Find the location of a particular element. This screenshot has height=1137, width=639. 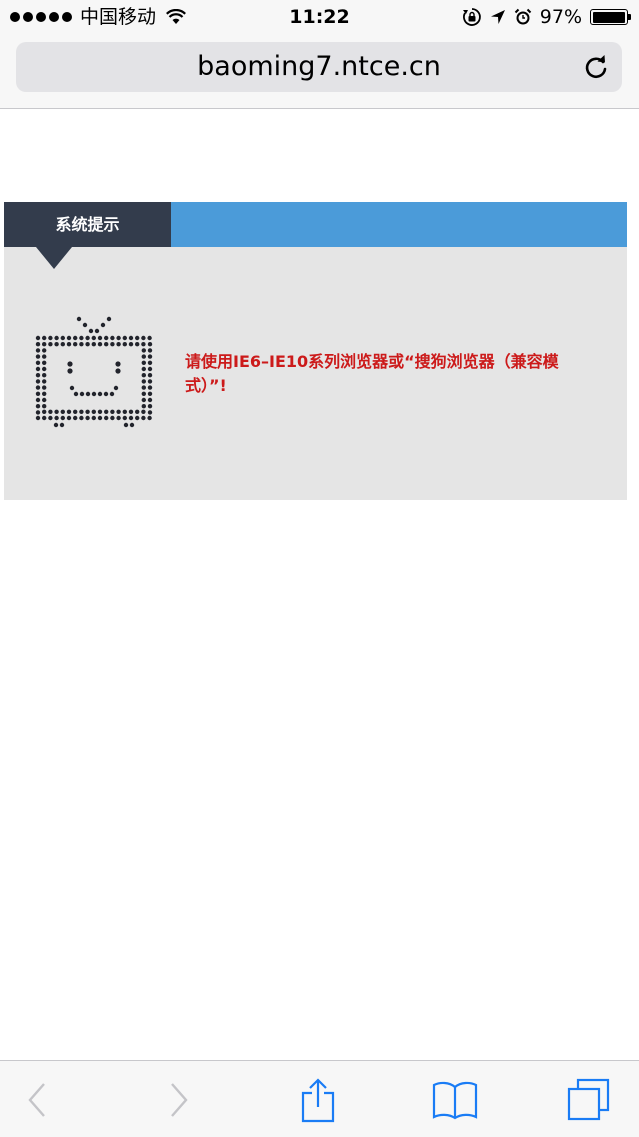

share-icon is located at coordinates (318, 1100).